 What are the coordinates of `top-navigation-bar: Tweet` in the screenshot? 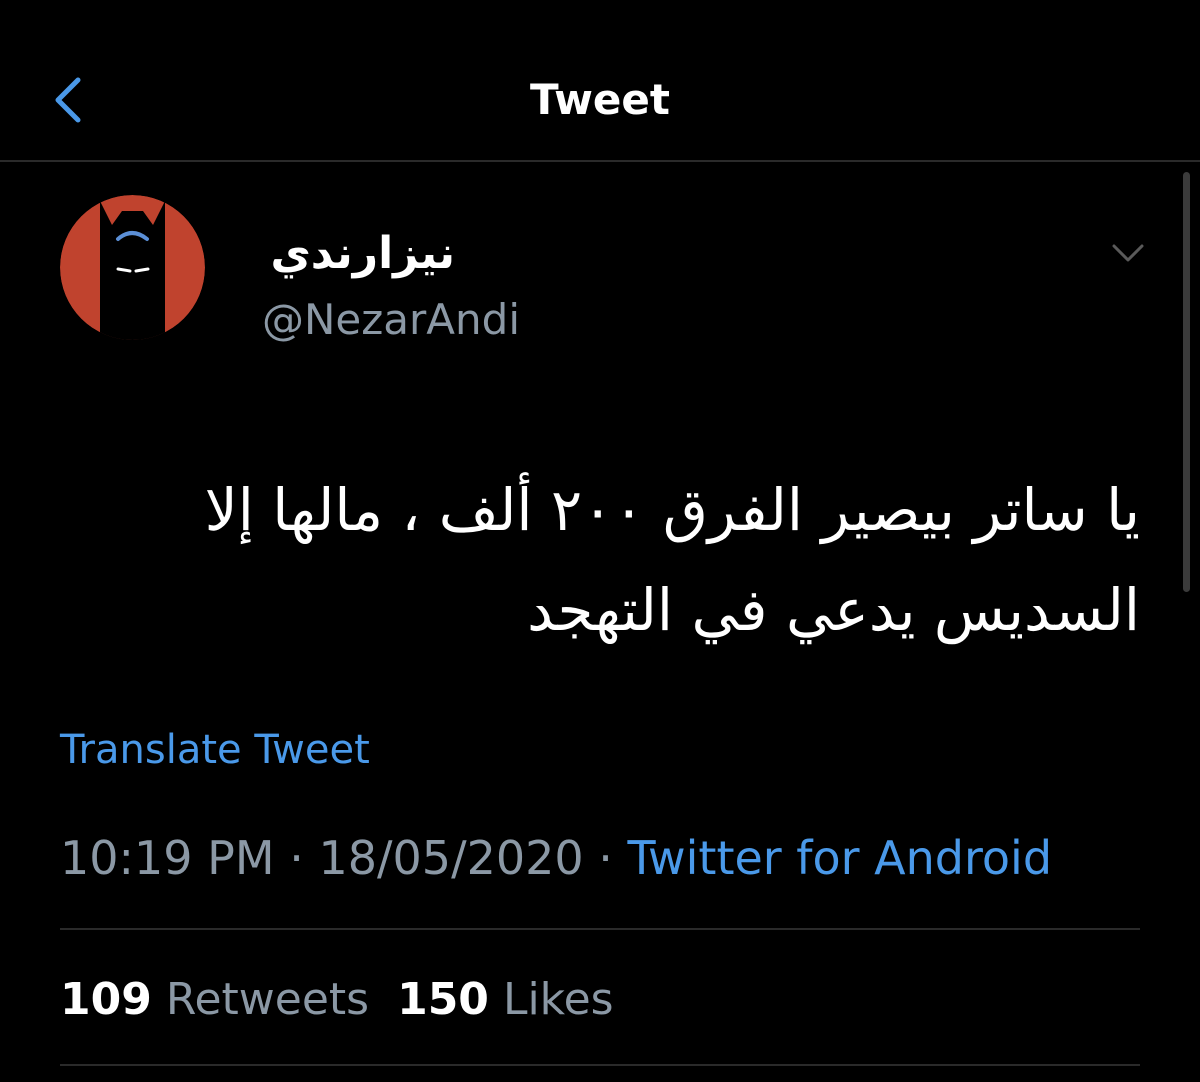 It's located at (600, 81).